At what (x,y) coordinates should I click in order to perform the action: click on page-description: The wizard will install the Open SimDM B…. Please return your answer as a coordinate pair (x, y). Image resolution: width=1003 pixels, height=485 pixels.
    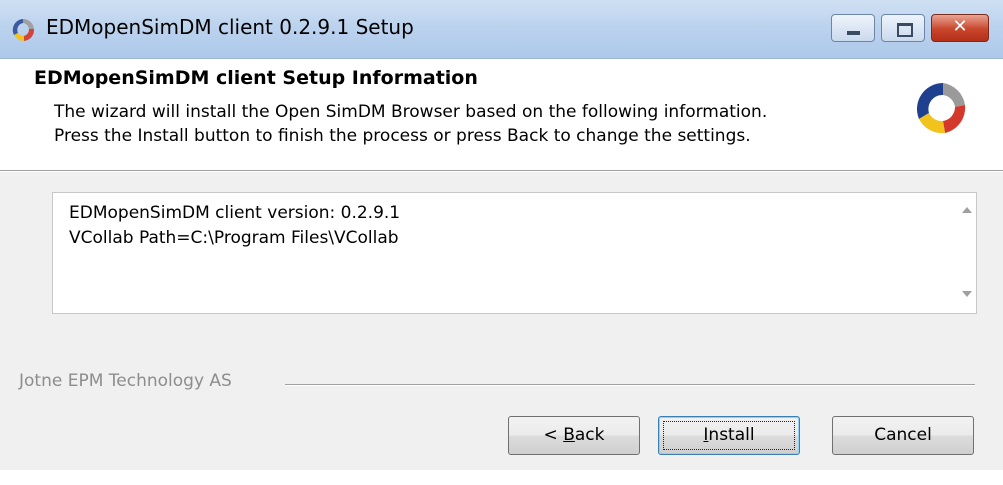
    Looking at the image, I should click on (410, 124).